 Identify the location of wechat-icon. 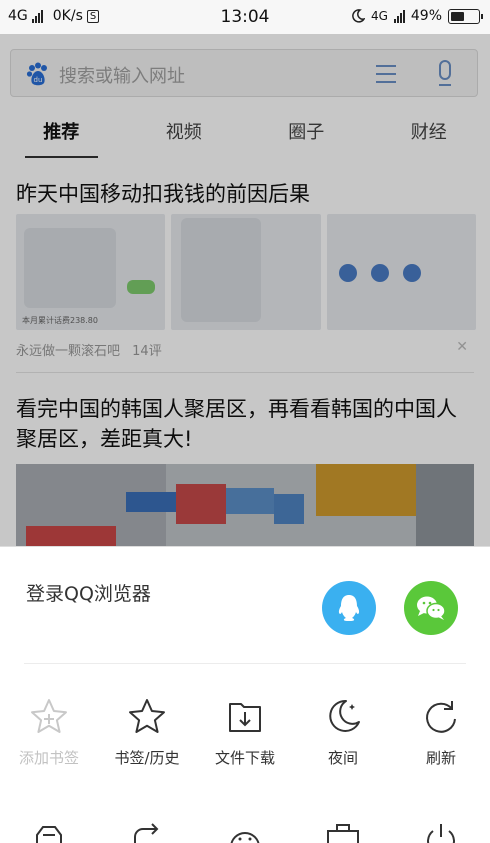
(431, 608).